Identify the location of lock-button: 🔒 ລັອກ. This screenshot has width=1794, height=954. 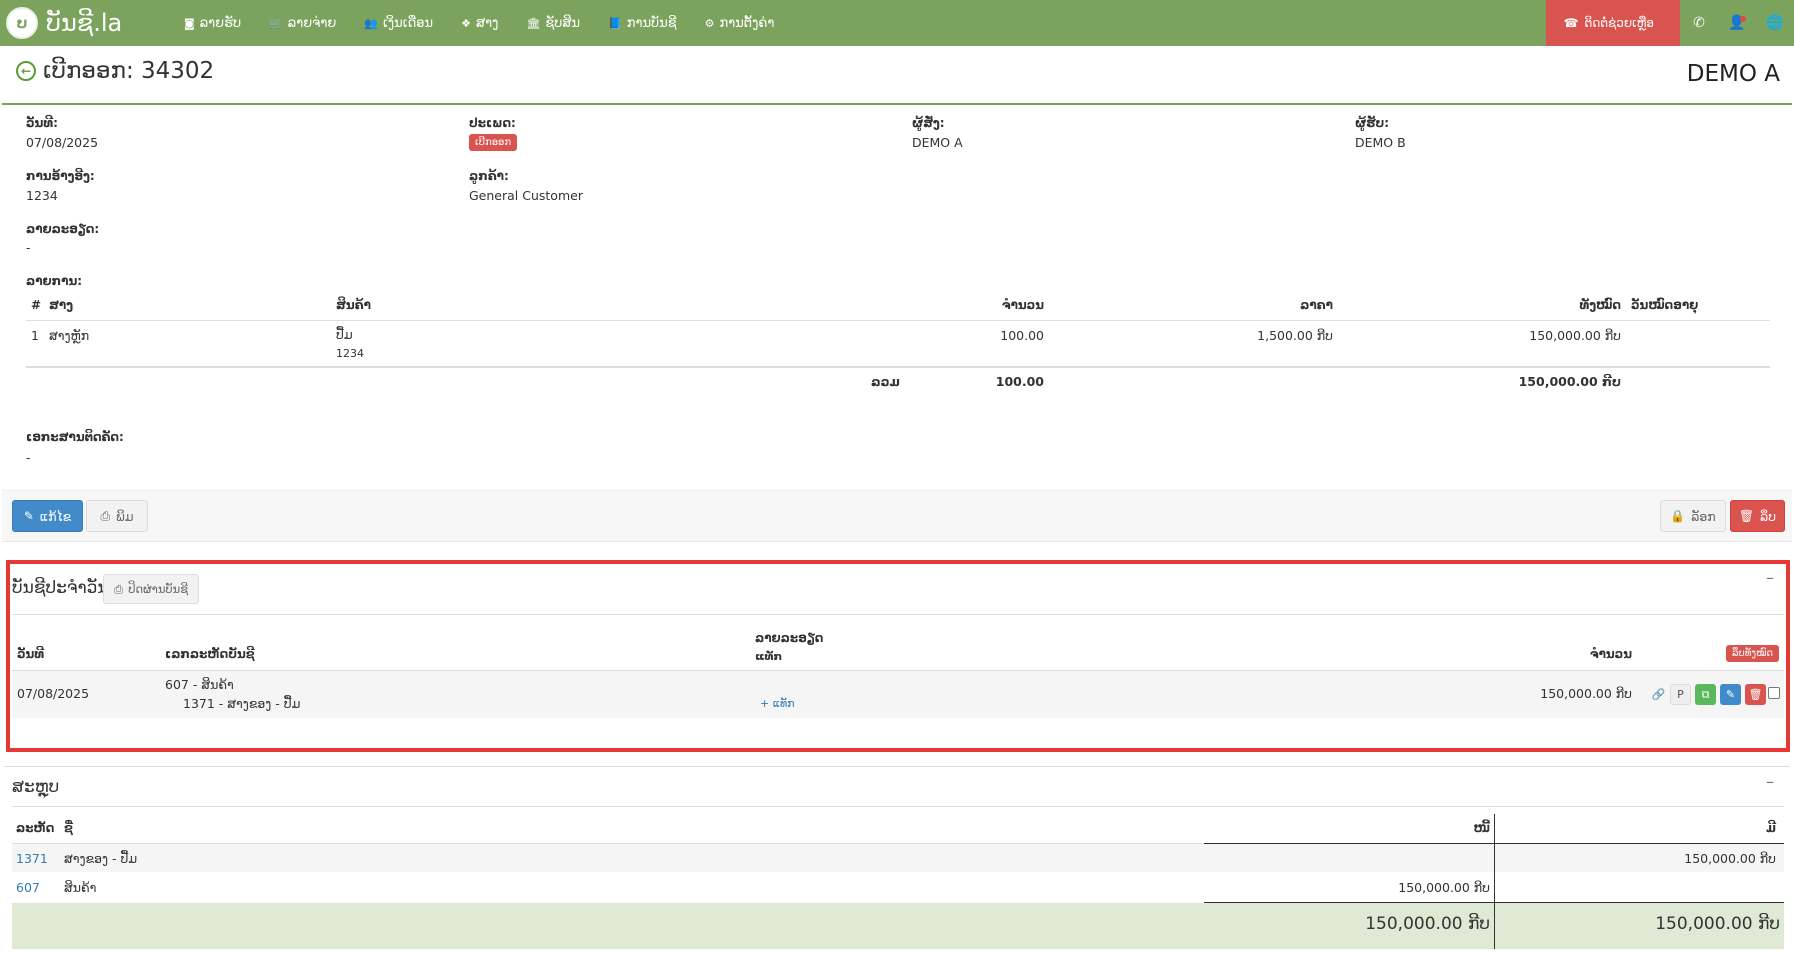
(1693, 516).